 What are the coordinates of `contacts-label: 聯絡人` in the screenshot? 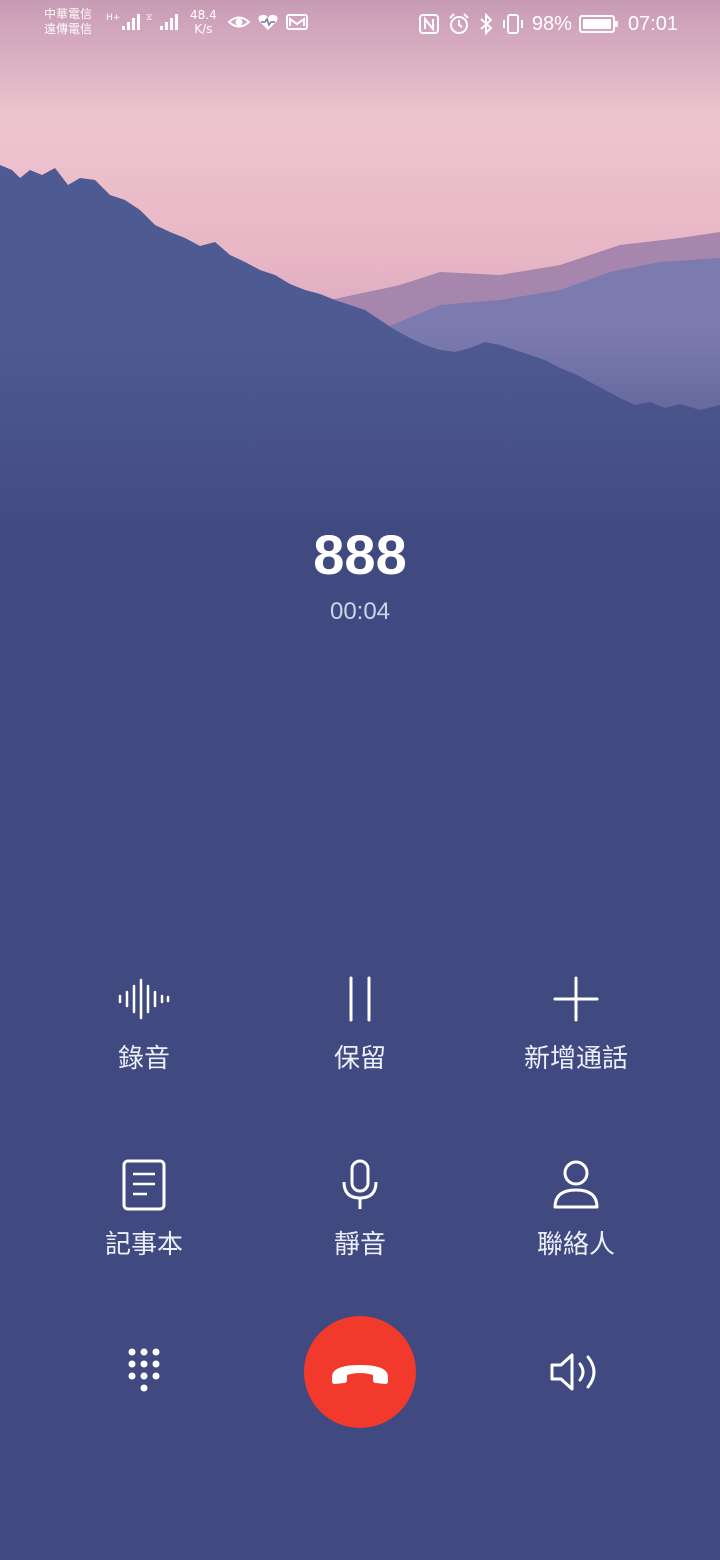 It's located at (575, 1245).